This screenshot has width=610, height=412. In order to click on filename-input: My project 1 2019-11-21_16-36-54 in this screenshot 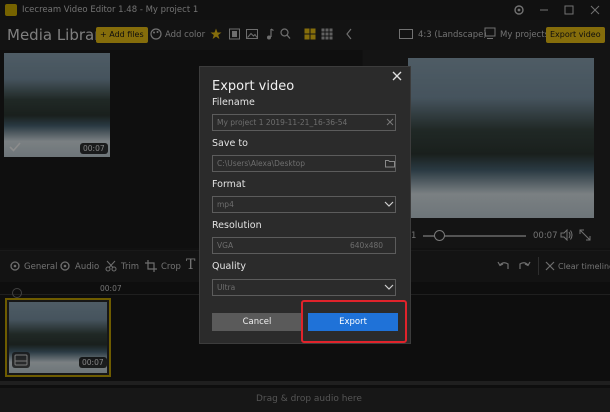, I will do `click(304, 122)`.